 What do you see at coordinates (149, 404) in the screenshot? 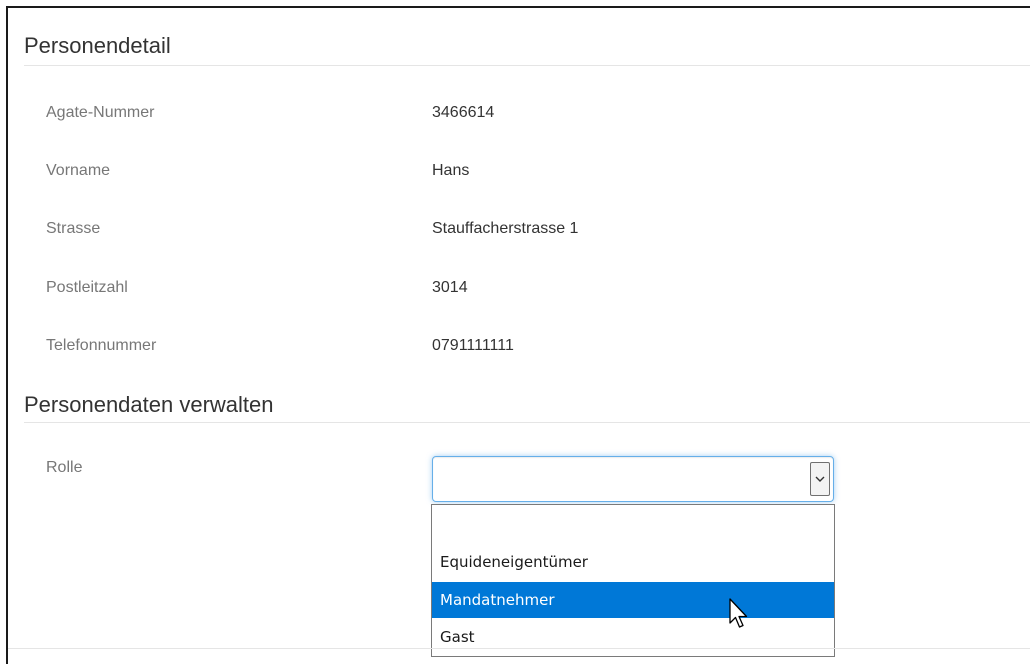
I see `personendaten-verwalten-title: Personendaten verwalten` at bounding box center [149, 404].